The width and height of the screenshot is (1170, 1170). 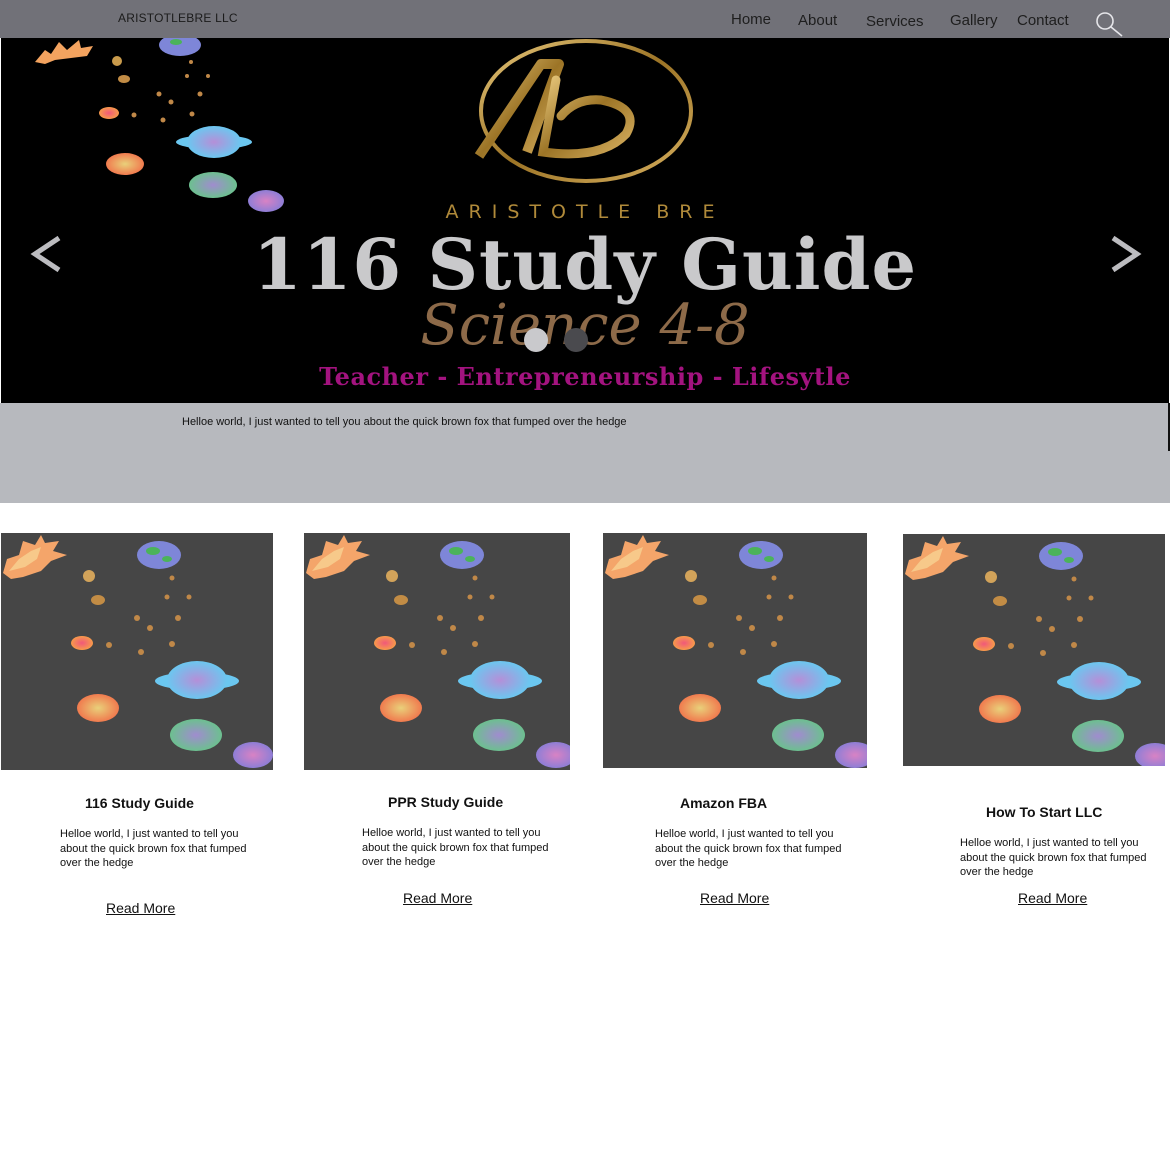 I want to click on hero-brand-text: ARISTOTLE BRE, so click(x=585, y=212).